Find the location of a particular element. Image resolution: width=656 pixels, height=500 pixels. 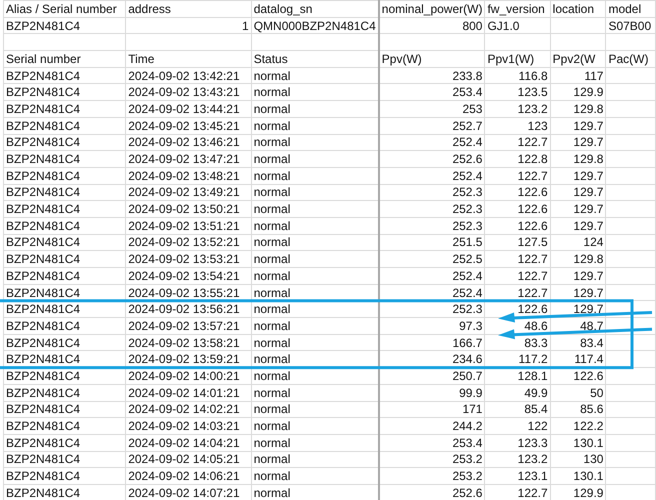

table-cell: 800 is located at coordinates (431, 25).